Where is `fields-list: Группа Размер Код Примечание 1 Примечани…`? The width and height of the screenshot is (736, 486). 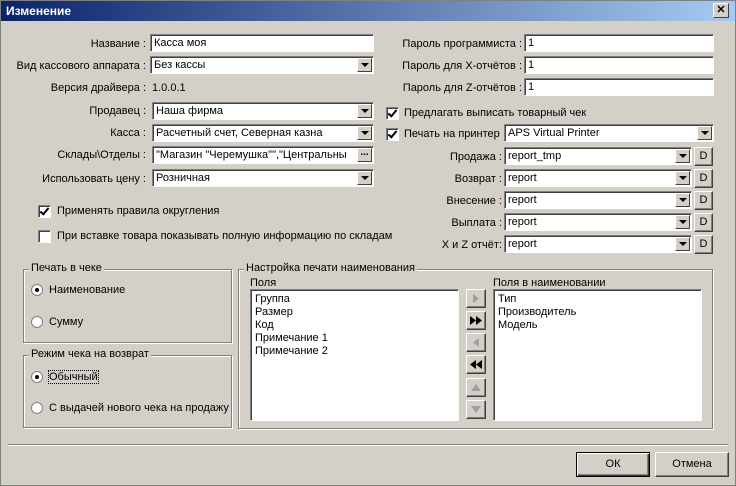 fields-list: Группа Размер Код Примечание 1 Примечани… is located at coordinates (354, 355).